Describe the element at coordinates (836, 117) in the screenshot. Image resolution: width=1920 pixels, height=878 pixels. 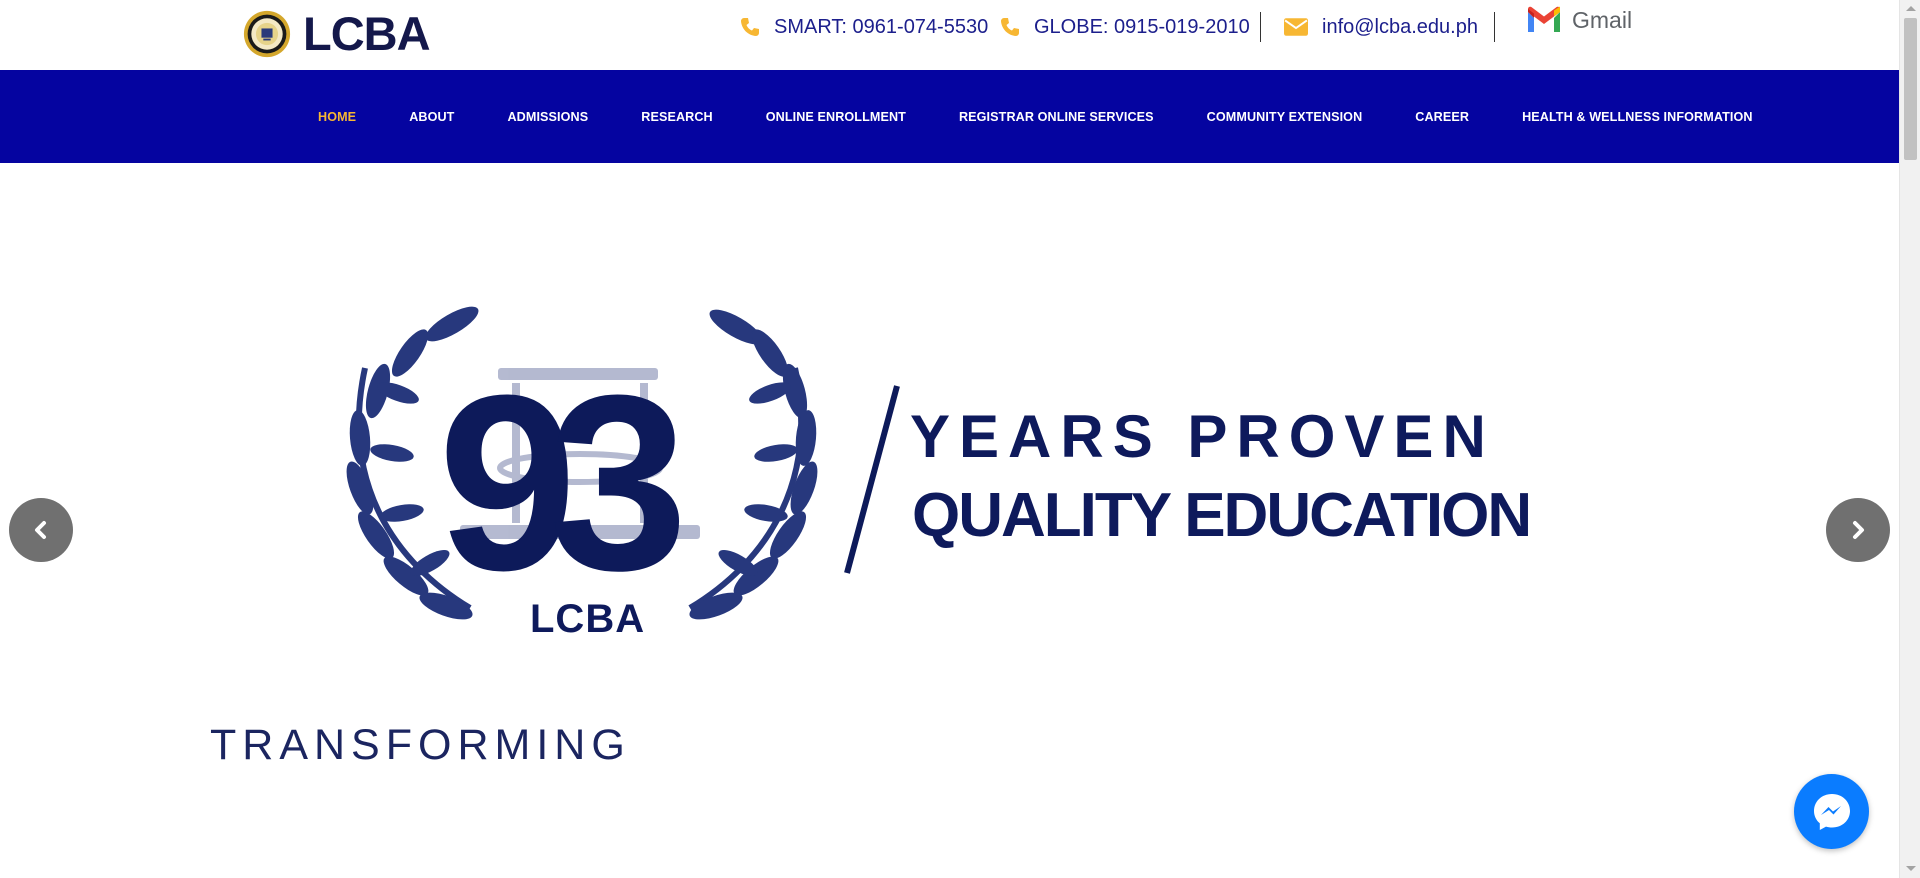
I see `nav-online-enrollment: ONLINE ENROLLMENT` at that location.